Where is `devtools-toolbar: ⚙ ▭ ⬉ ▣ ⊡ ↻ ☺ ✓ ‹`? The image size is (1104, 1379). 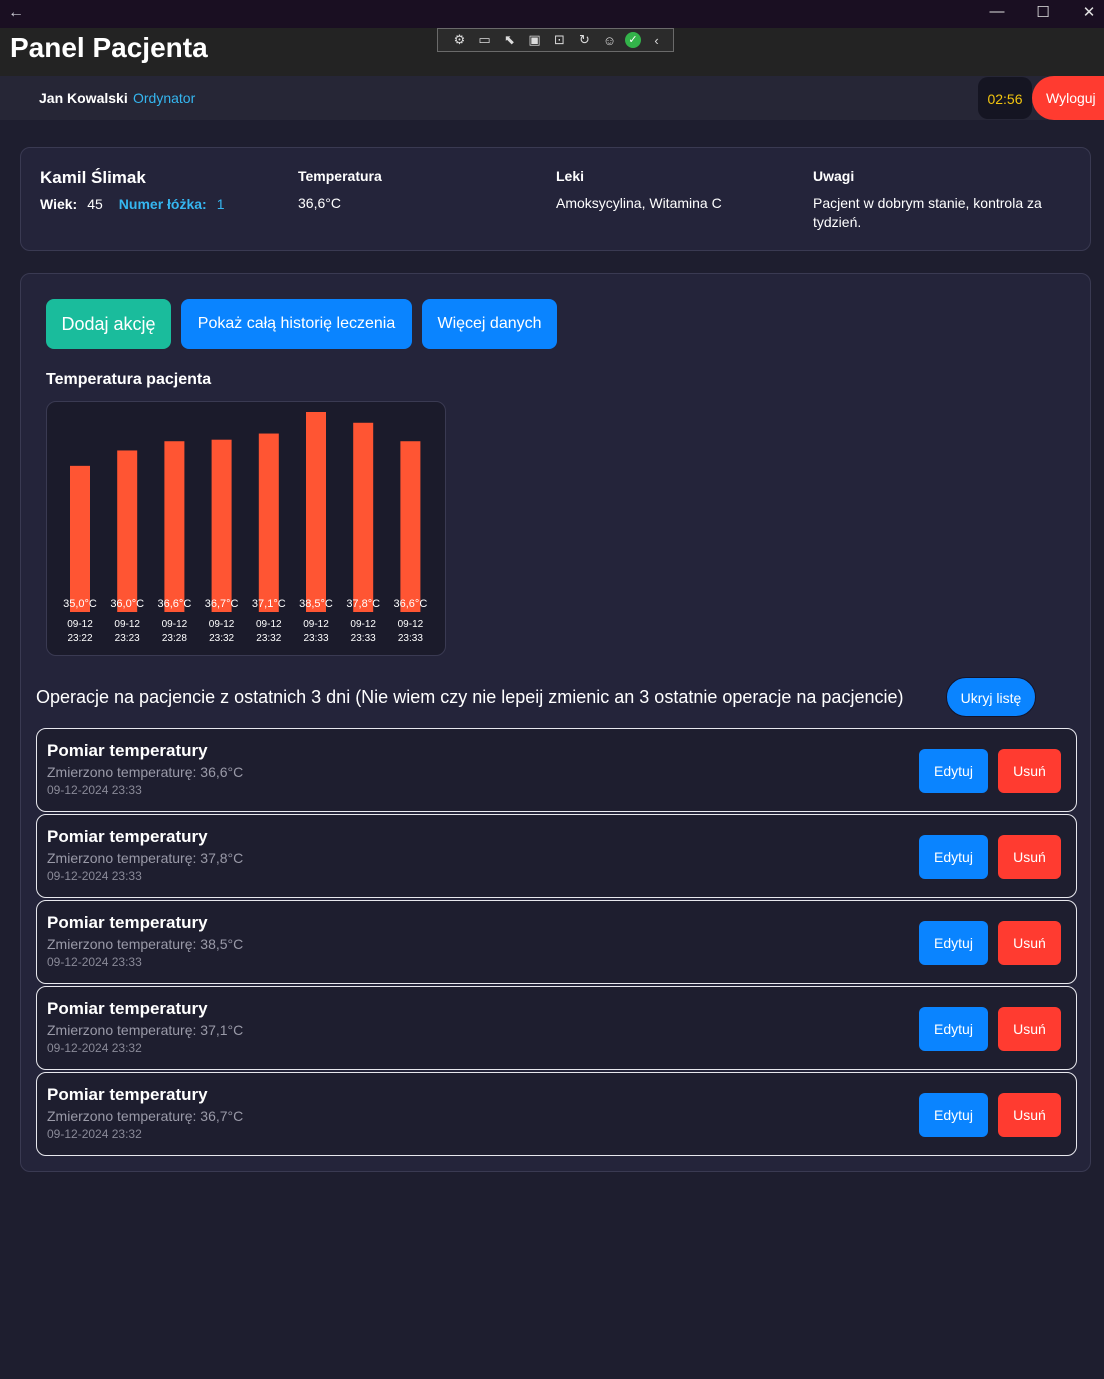
devtools-toolbar: ⚙ ▭ ⬉ ▣ ⊡ ↻ ☺ ✓ ‹ is located at coordinates (555, 40).